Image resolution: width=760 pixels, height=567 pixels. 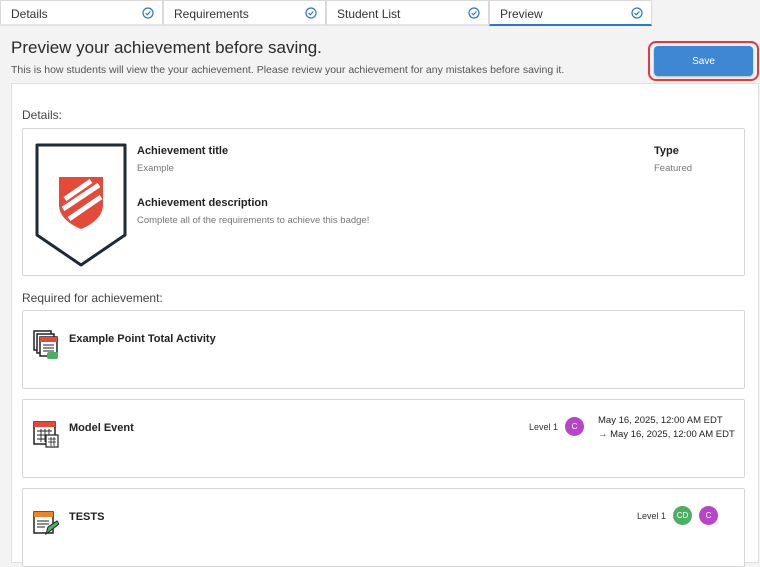 What do you see at coordinates (521, 14) in the screenshot?
I see `tab-label: Preview` at bounding box center [521, 14].